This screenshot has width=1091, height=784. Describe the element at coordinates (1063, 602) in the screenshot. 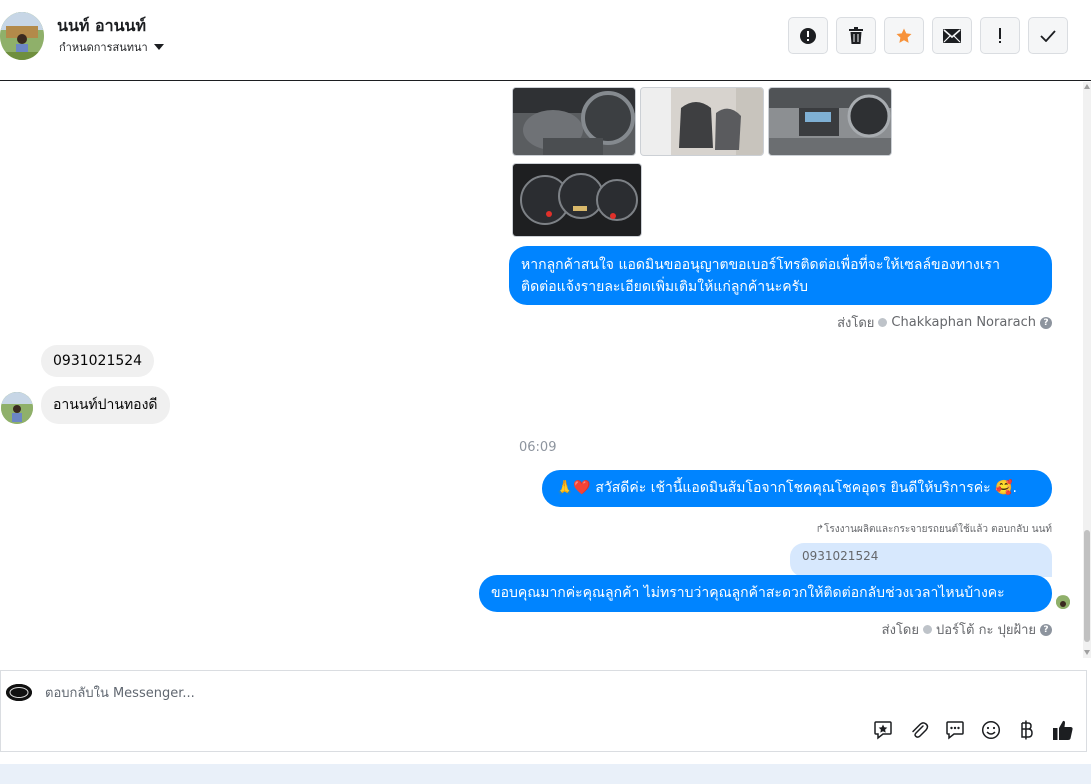

I see `seen-avatar` at that location.